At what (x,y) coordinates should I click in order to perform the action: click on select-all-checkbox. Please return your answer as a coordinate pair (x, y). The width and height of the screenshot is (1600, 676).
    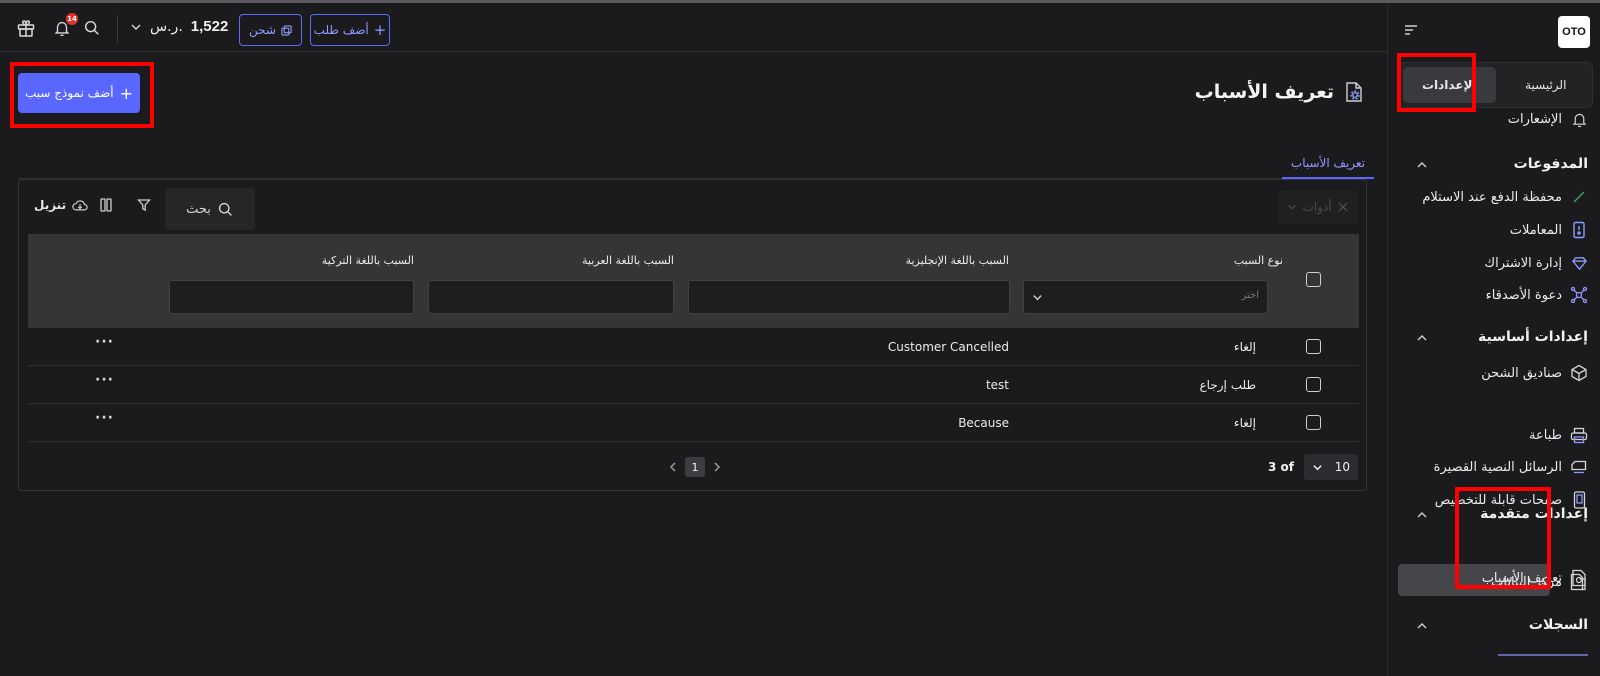
    Looking at the image, I should click on (1313, 279).